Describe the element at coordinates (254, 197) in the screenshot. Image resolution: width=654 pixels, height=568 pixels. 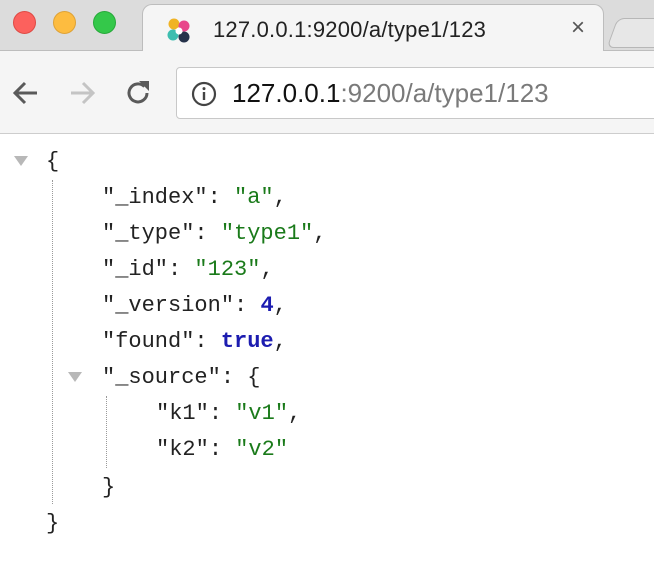
I see `json-value: "a"` at that location.